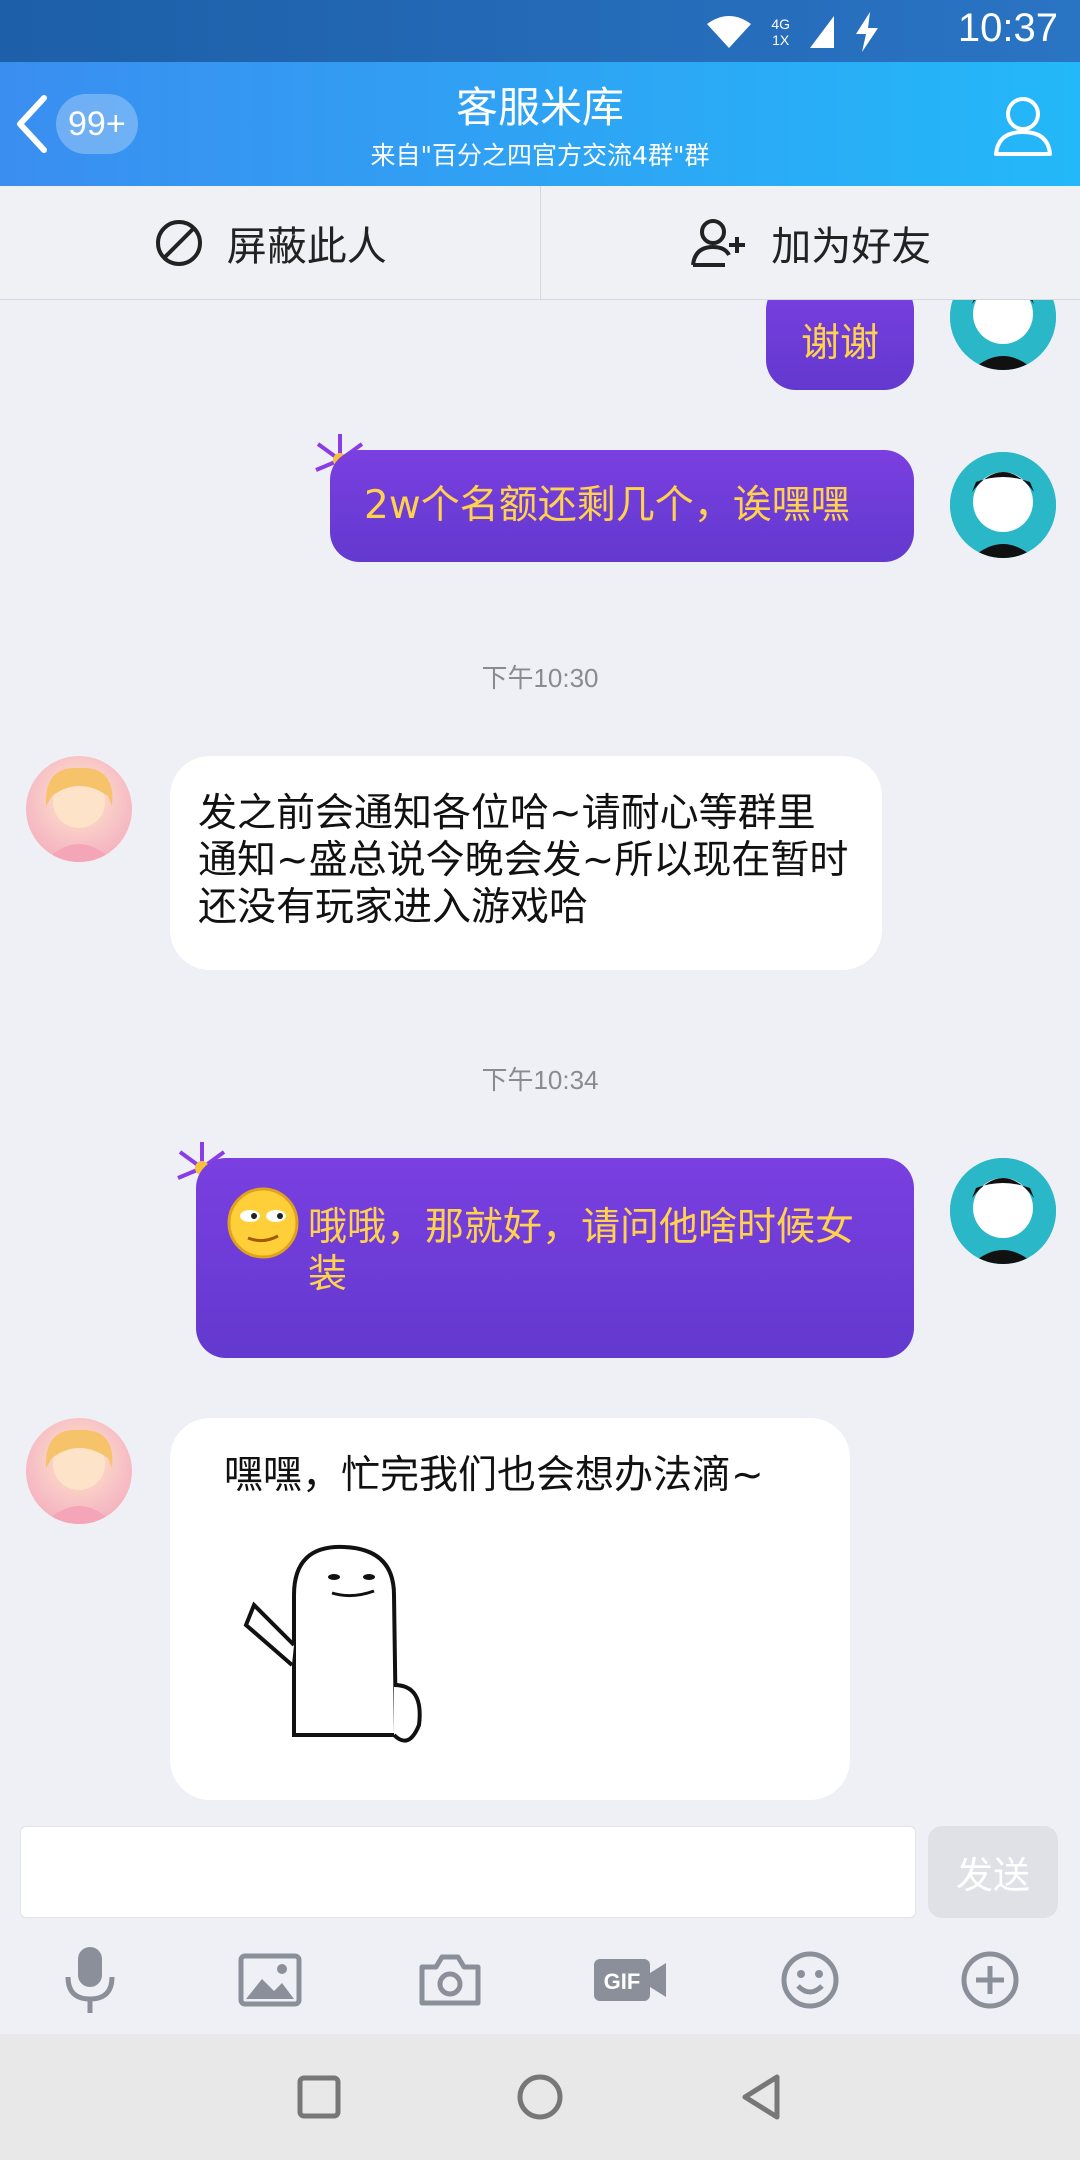 The height and width of the screenshot is (2160, 1080). I want to click on page-subtitle: 来自"百分之四官方交流4群"群, so click(540, 155).